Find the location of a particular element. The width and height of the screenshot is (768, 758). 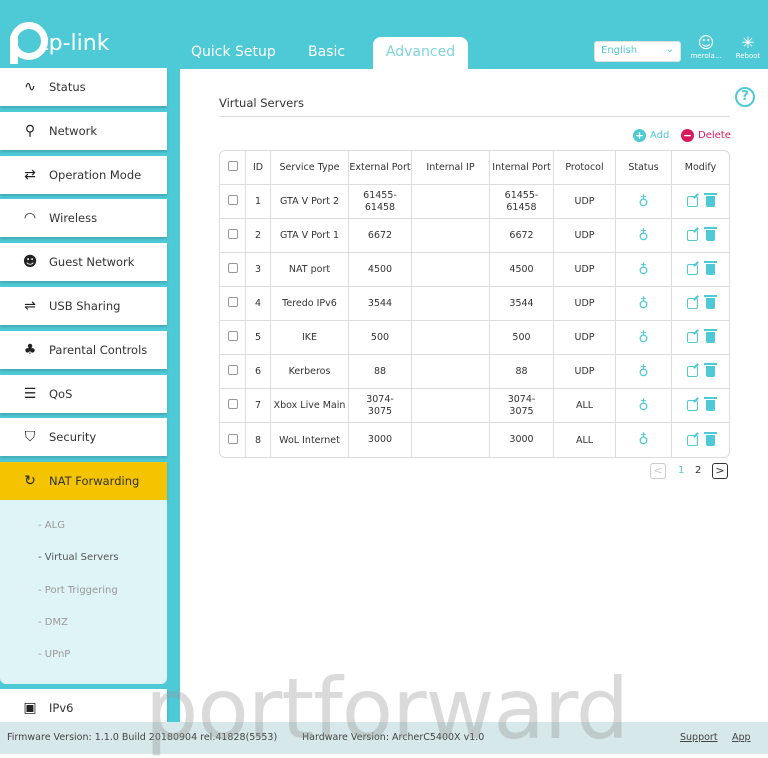

tab-basic: Basic is located at coordinates (326, 52).